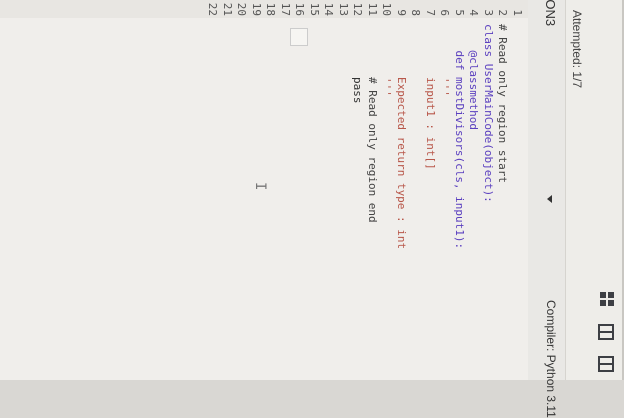 This screenshot has height=418, width=624. What do you see at coordinates (372, 123) in the screenshot?
I see `code-line: # Read only region end` at bounding box center [372, 123].